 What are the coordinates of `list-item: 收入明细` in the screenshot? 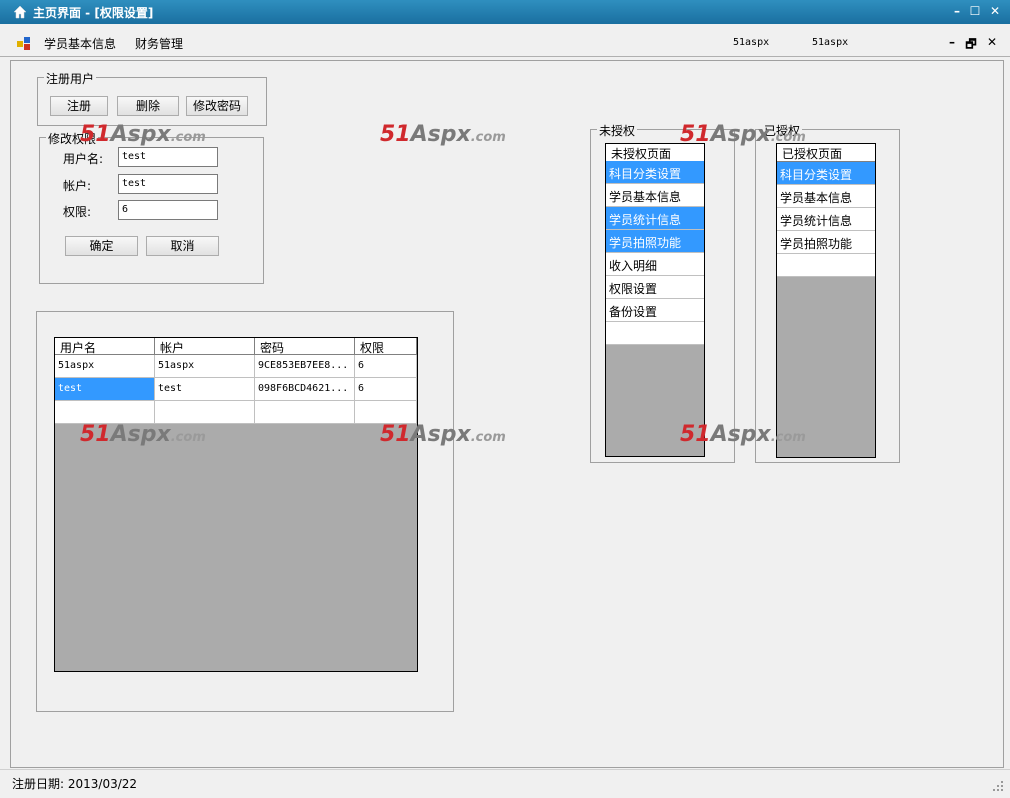 It's located at (655, 264).